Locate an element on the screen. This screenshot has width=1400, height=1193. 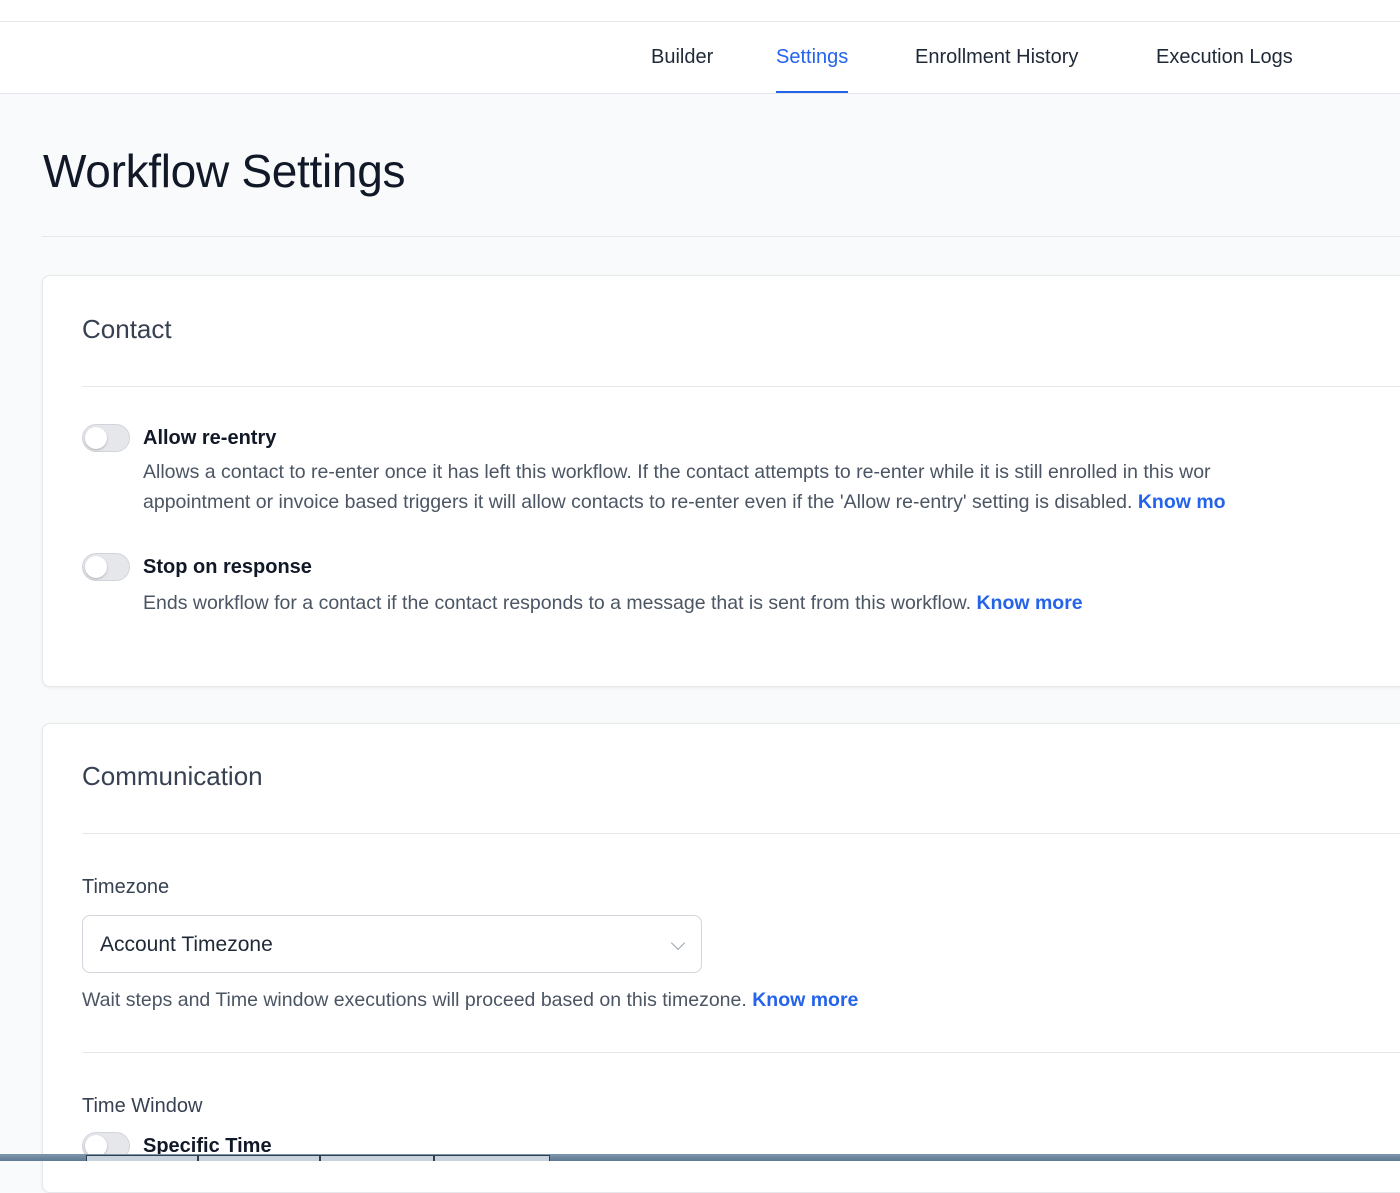
window-top-strip is located at coordinates (700, 11).